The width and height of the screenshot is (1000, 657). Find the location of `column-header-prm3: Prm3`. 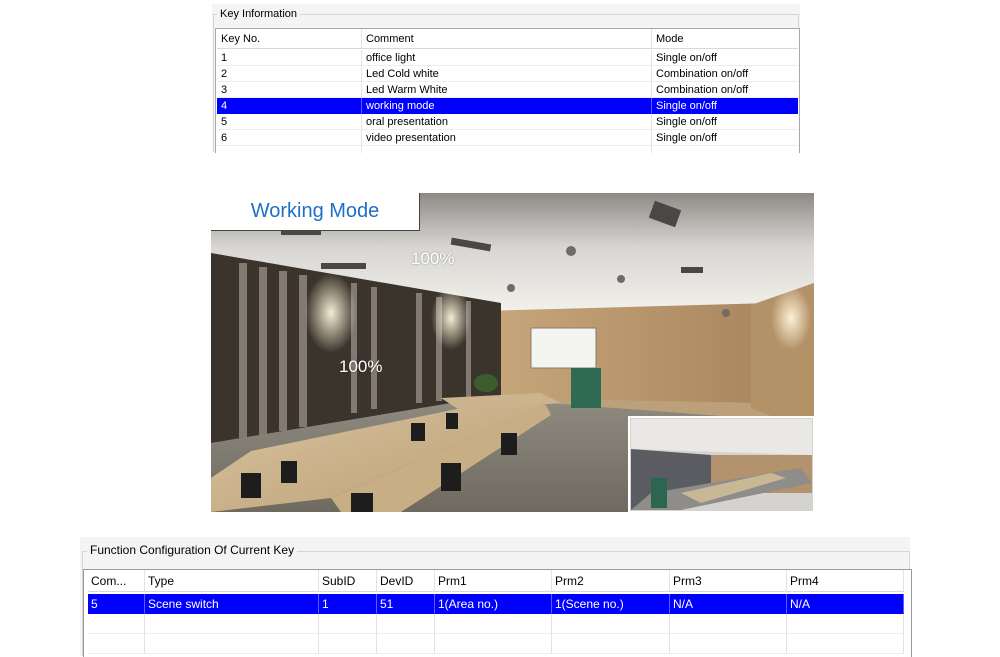

column-header-prm3: Prm3 is located at coordinates (728, 581).